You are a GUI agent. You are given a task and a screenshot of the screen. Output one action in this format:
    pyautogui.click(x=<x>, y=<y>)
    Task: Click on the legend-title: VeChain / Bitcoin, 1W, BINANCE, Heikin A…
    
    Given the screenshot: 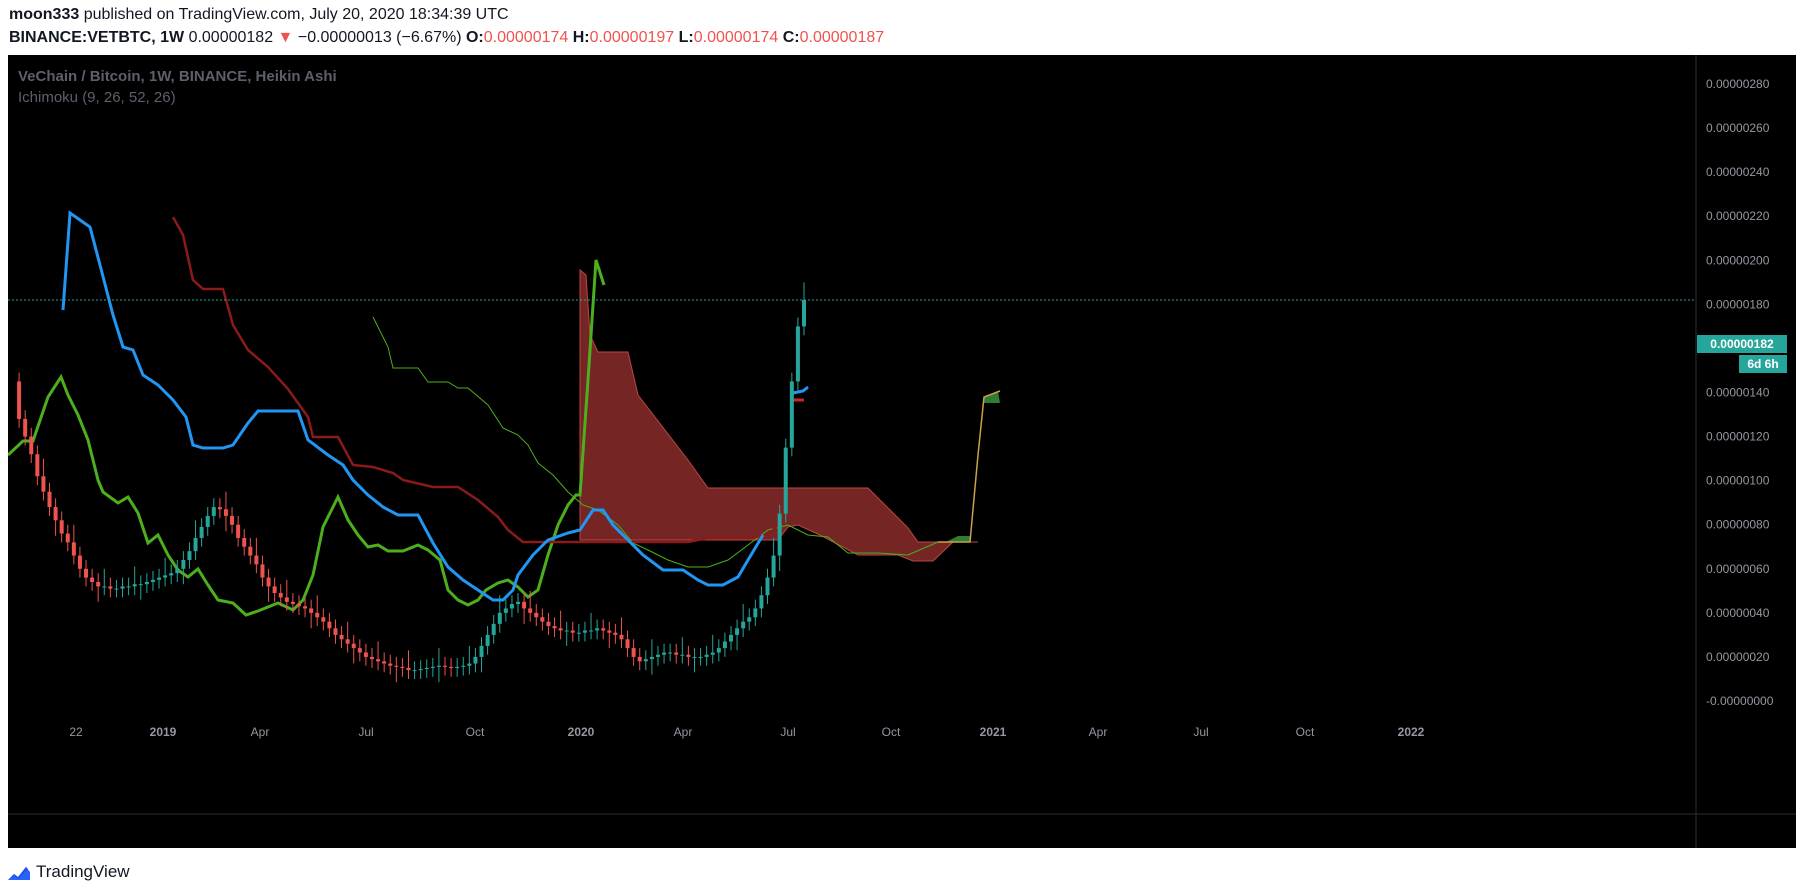 What is the action you would take?
    pyautogui.click(x=177, y=76)
    